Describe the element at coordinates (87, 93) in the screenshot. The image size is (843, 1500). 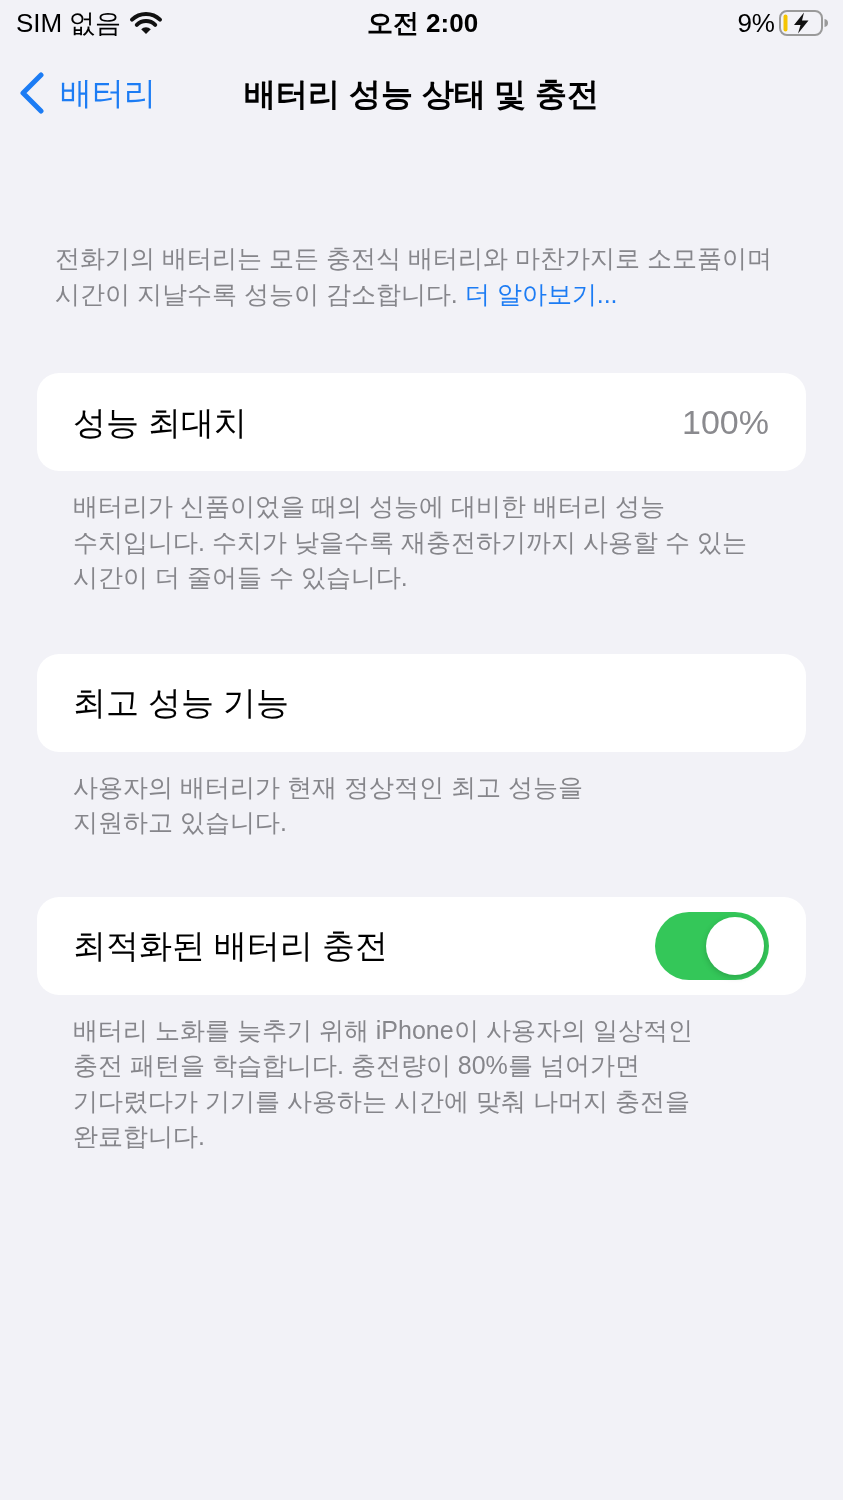
I see `back-button: 배터리` at that location.